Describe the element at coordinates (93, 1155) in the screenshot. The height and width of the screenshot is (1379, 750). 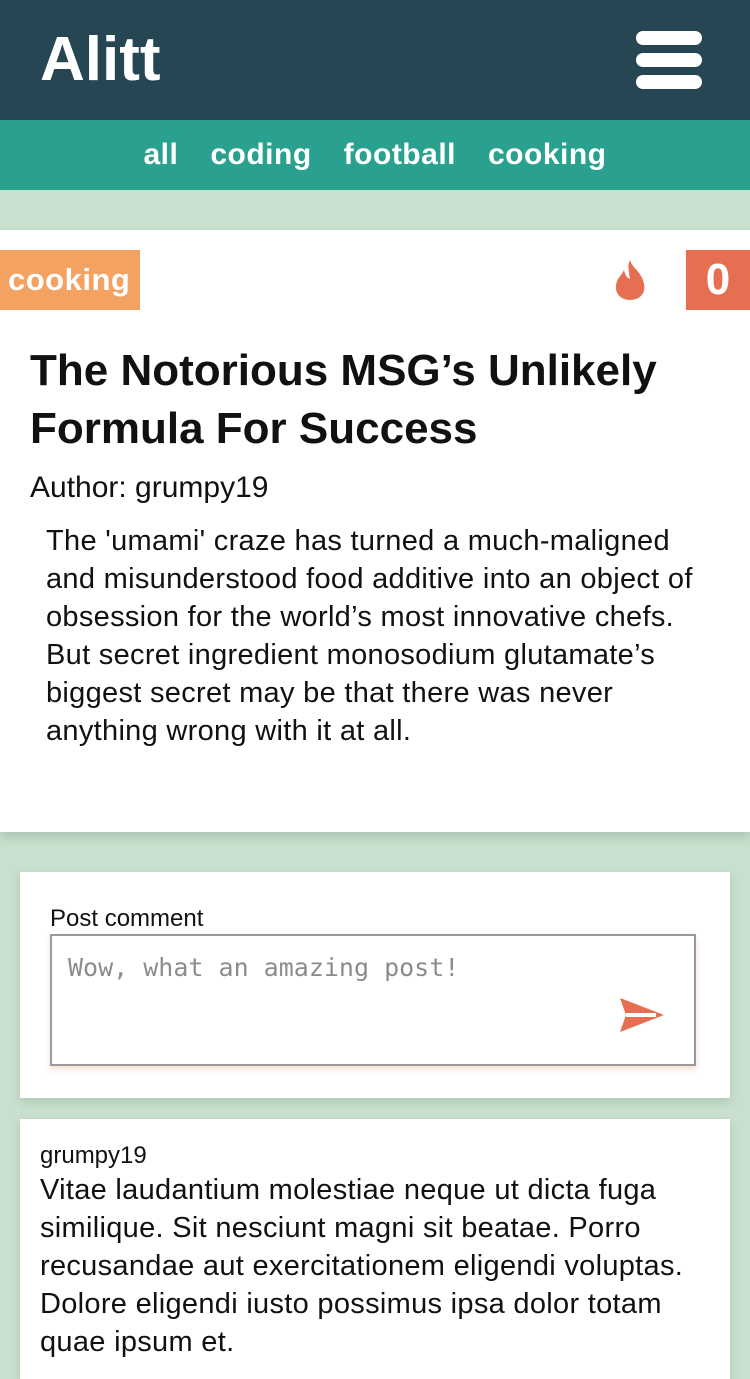
I see `comment-author: grumpy19` at that location.